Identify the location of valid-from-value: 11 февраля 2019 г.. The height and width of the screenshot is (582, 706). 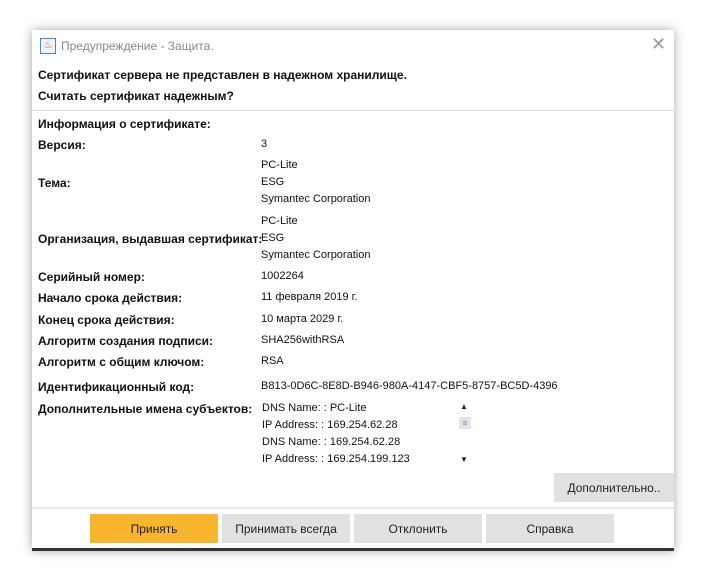
(309, 297).